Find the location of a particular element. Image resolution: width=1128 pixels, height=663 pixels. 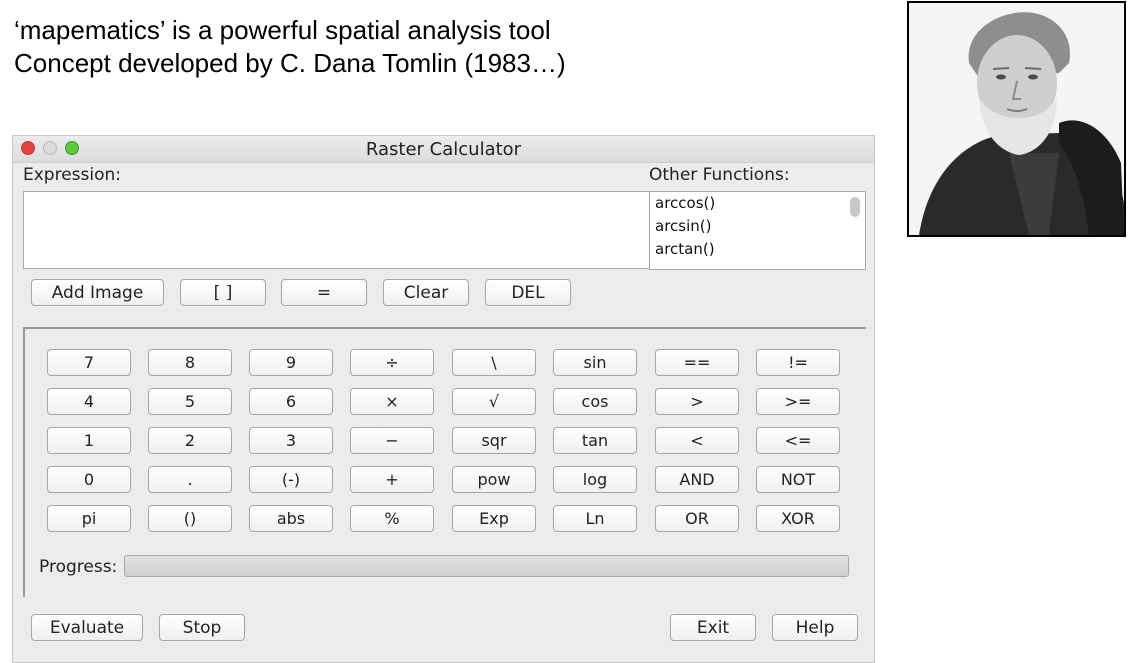

key-2: 2 is located at coordinates (190, 440).